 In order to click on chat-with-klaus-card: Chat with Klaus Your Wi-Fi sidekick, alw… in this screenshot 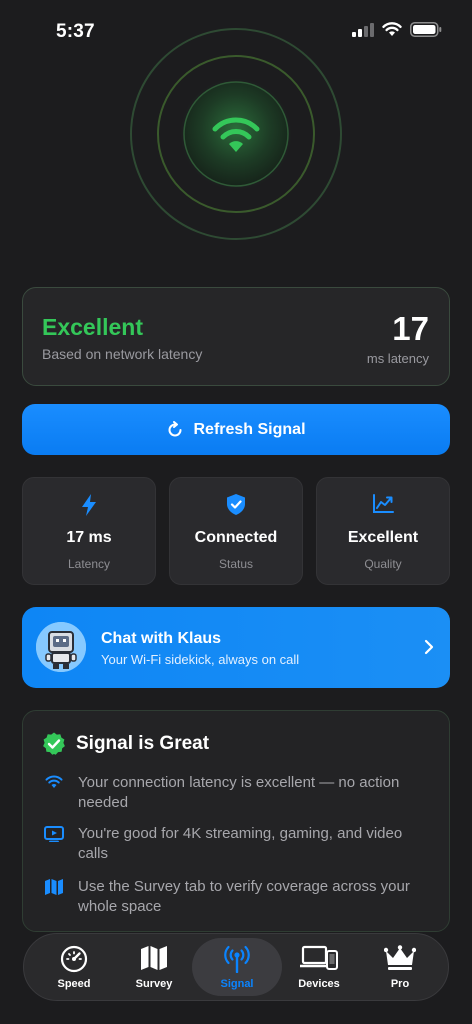, I will do `click(236, 647)`.